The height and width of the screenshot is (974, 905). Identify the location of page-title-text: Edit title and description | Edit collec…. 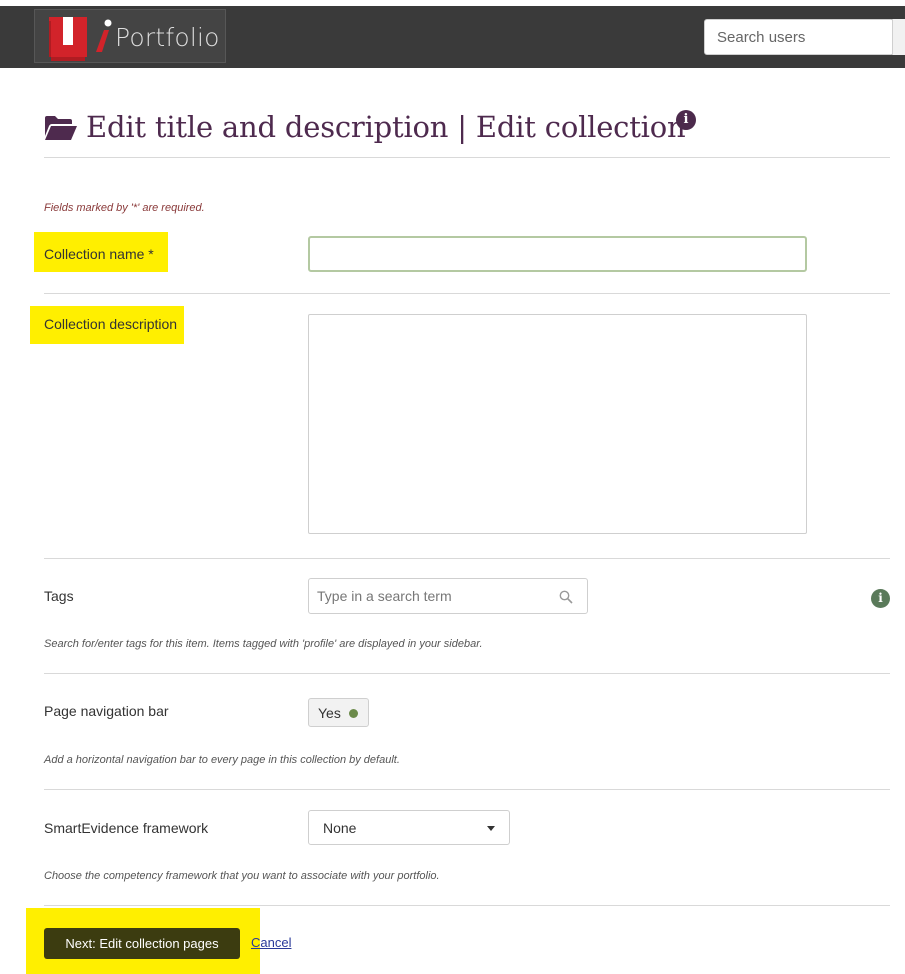
(386, 127).